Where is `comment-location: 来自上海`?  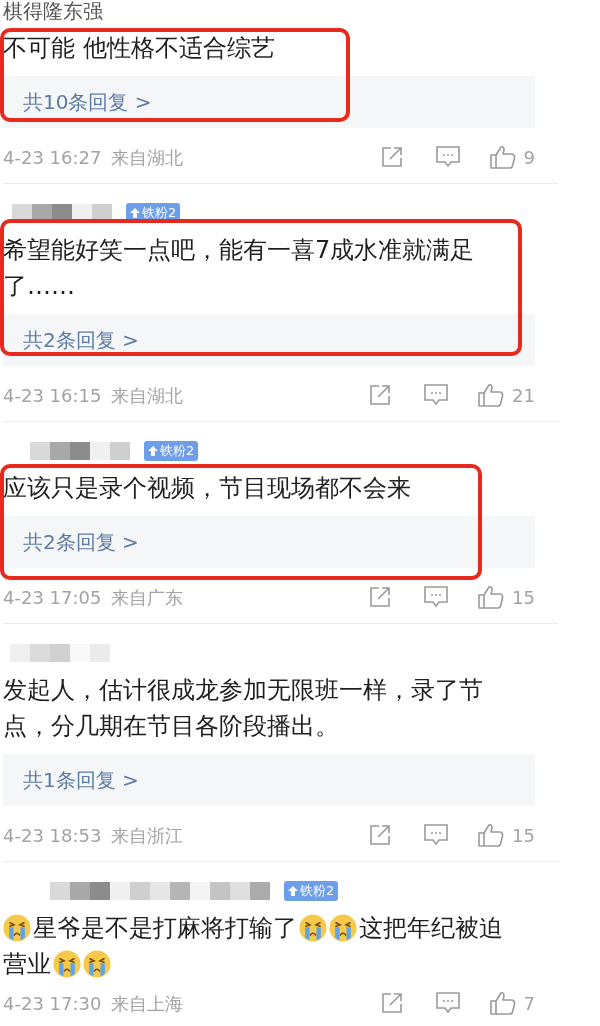 comment-location: 来自上海 is located at coordinates (147, 1003).